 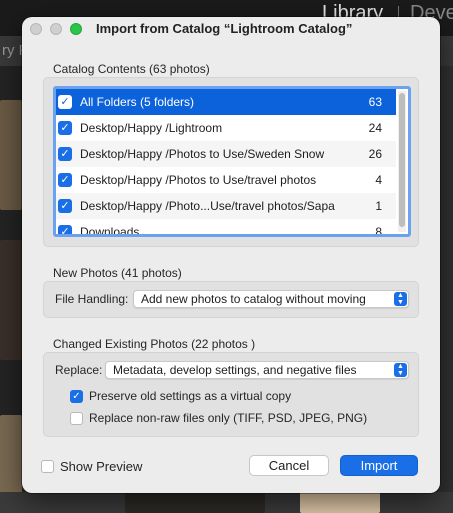 What do you see at coordinates (289, 465) in the screenshot?
I see `cancel-button: Cancel` at bounding box center [289, 465].